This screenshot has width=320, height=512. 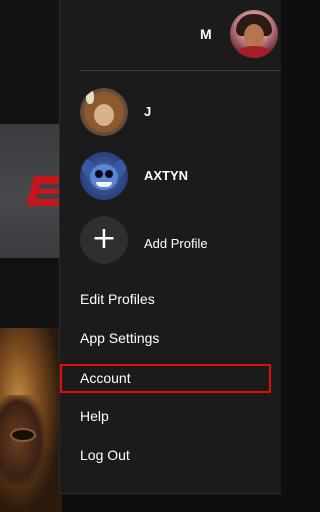 What do you see at coordinates (104, 240) in the screenshot?
I see `plus-icon: +` at bounding box center [104, 240].